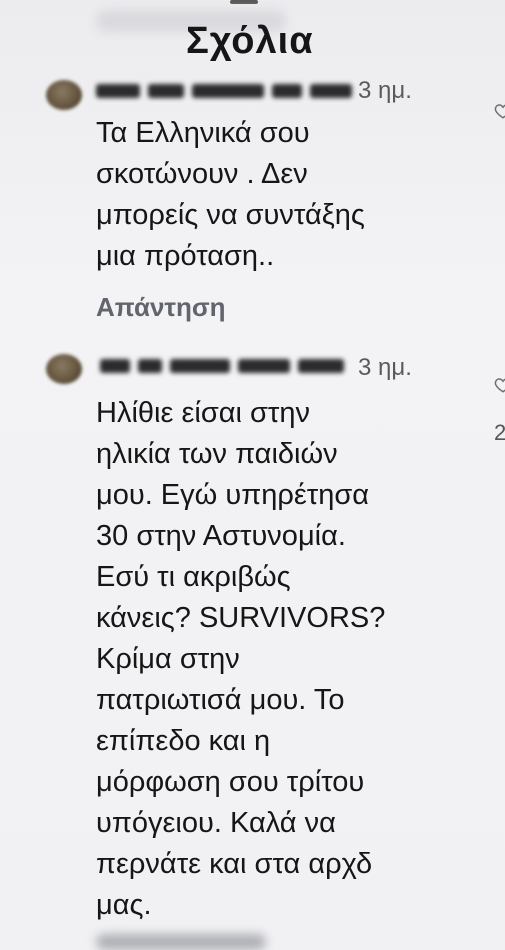  What do you see at coordinates (202, 174) in the screenshot?
I see `comment-text-line: σκοτώνουν . Δεν` at bounding box center [202, 174].